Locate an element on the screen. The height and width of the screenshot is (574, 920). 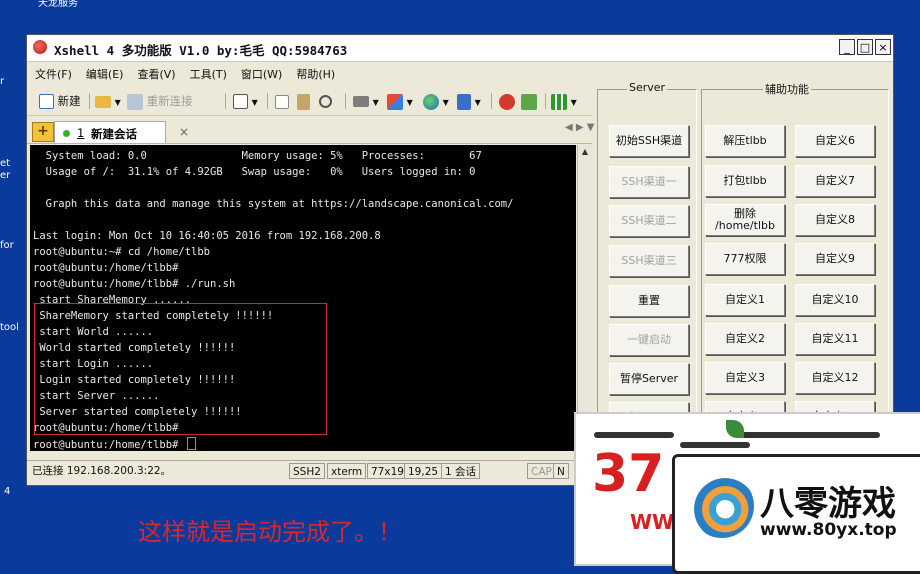
connection-status: 已连接 192.168.200.3:22。 is located at coordinates (156, 471).